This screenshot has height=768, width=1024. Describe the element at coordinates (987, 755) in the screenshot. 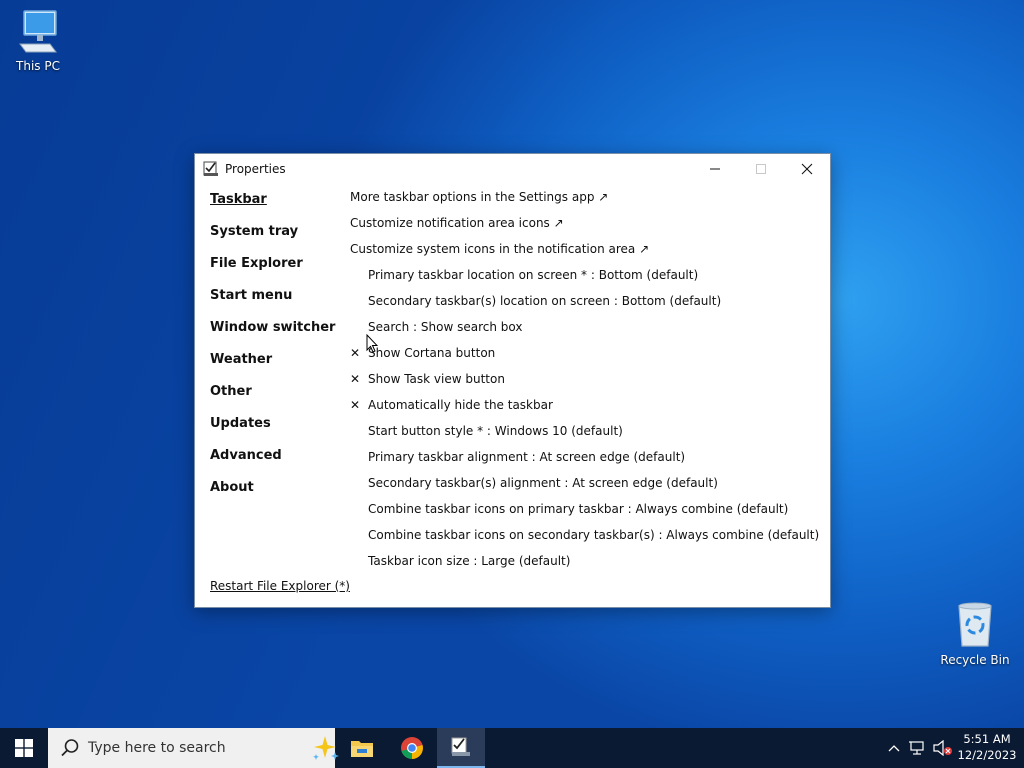

I see `clock-date: 12/2/2023` at that location.